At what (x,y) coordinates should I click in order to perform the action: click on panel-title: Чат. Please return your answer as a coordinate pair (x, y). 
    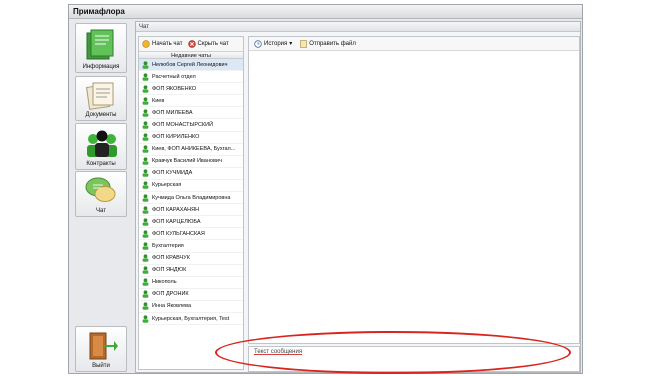
    Looking at the image, I should click on (358, 27).